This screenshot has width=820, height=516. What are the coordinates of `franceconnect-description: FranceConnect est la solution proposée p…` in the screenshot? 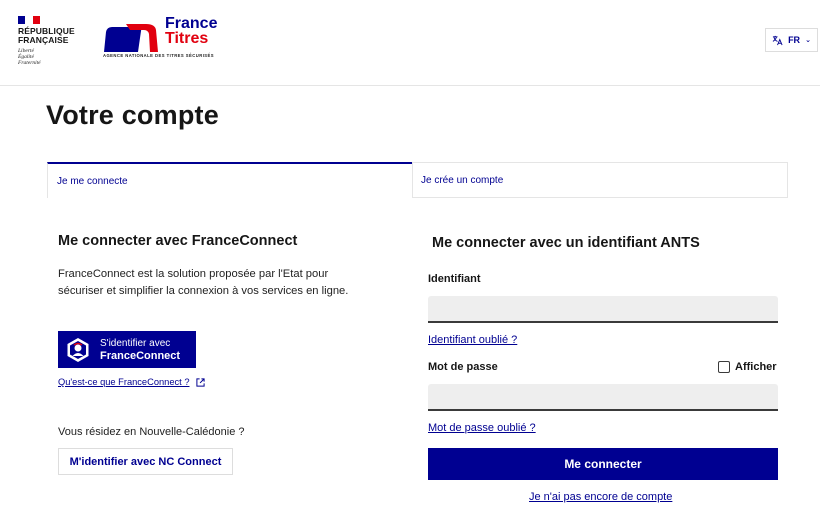 It's located at (203, 282).